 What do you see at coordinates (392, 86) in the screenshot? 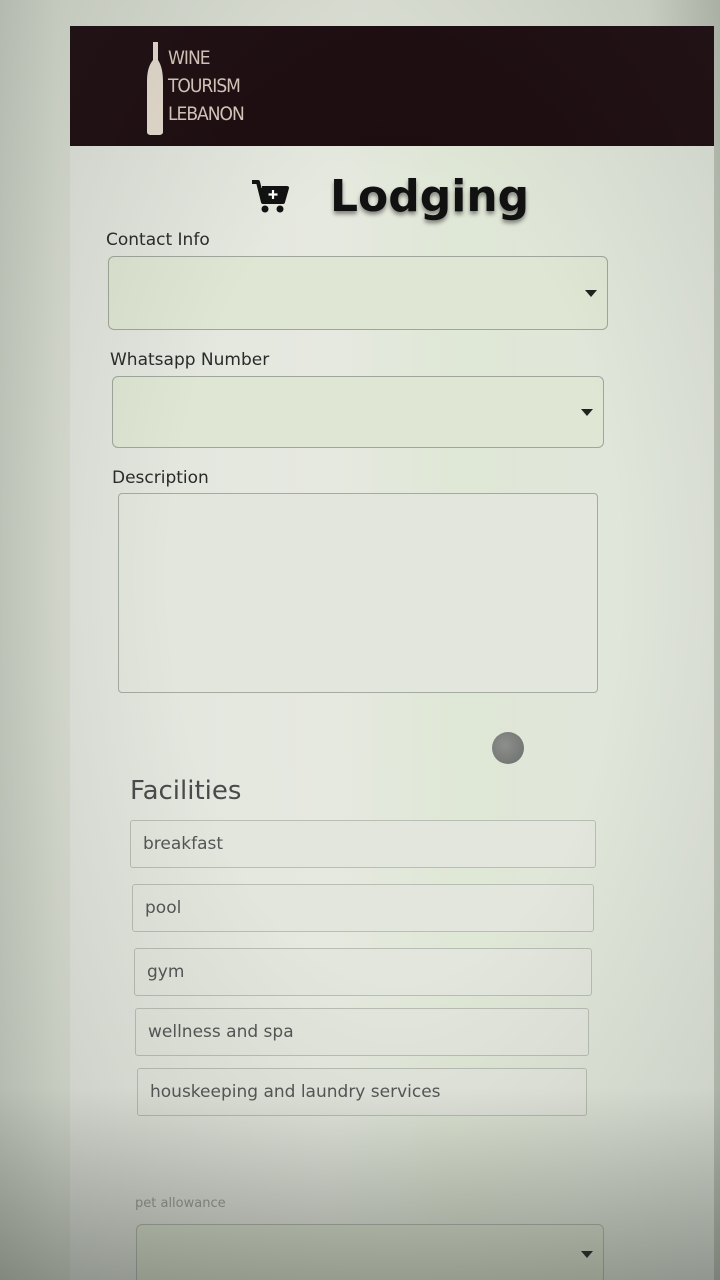
I see `site-header: WINE TOURISM LEBANON` at bounding box center [392, 86].